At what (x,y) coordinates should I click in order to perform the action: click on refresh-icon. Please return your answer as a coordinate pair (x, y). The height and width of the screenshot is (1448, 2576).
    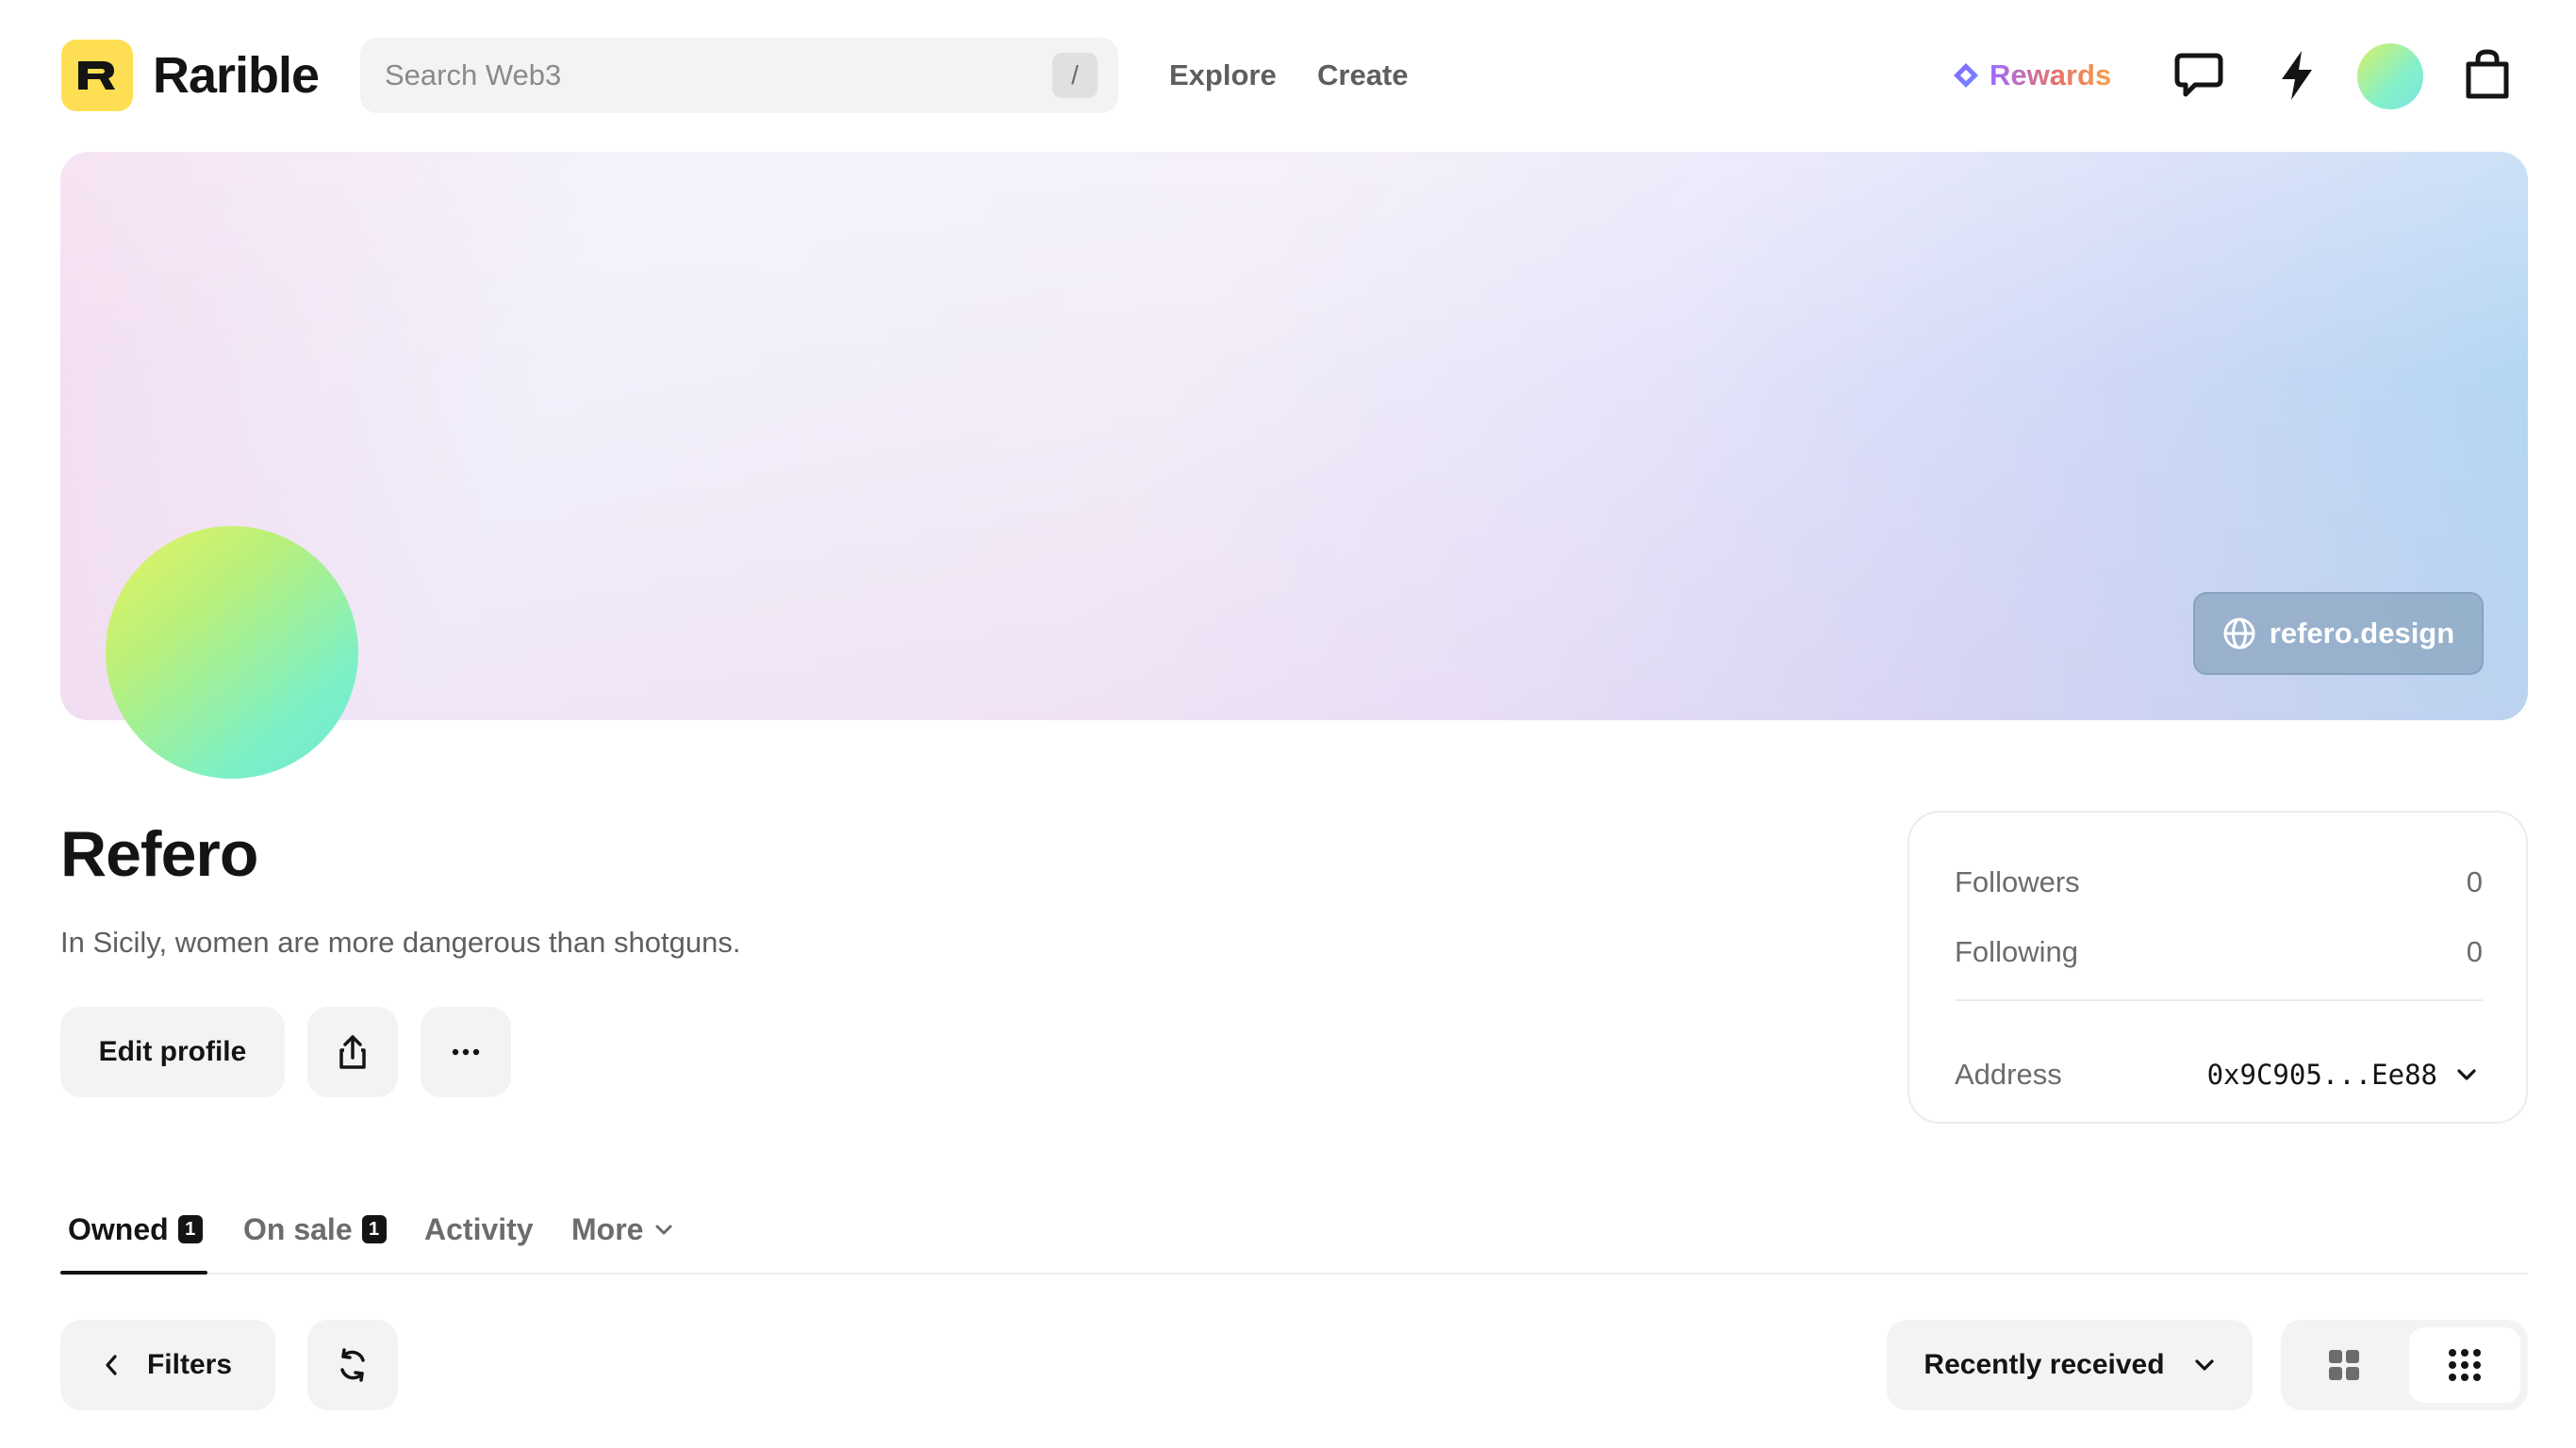
    Looking at the image, I should click on (352, 1365).